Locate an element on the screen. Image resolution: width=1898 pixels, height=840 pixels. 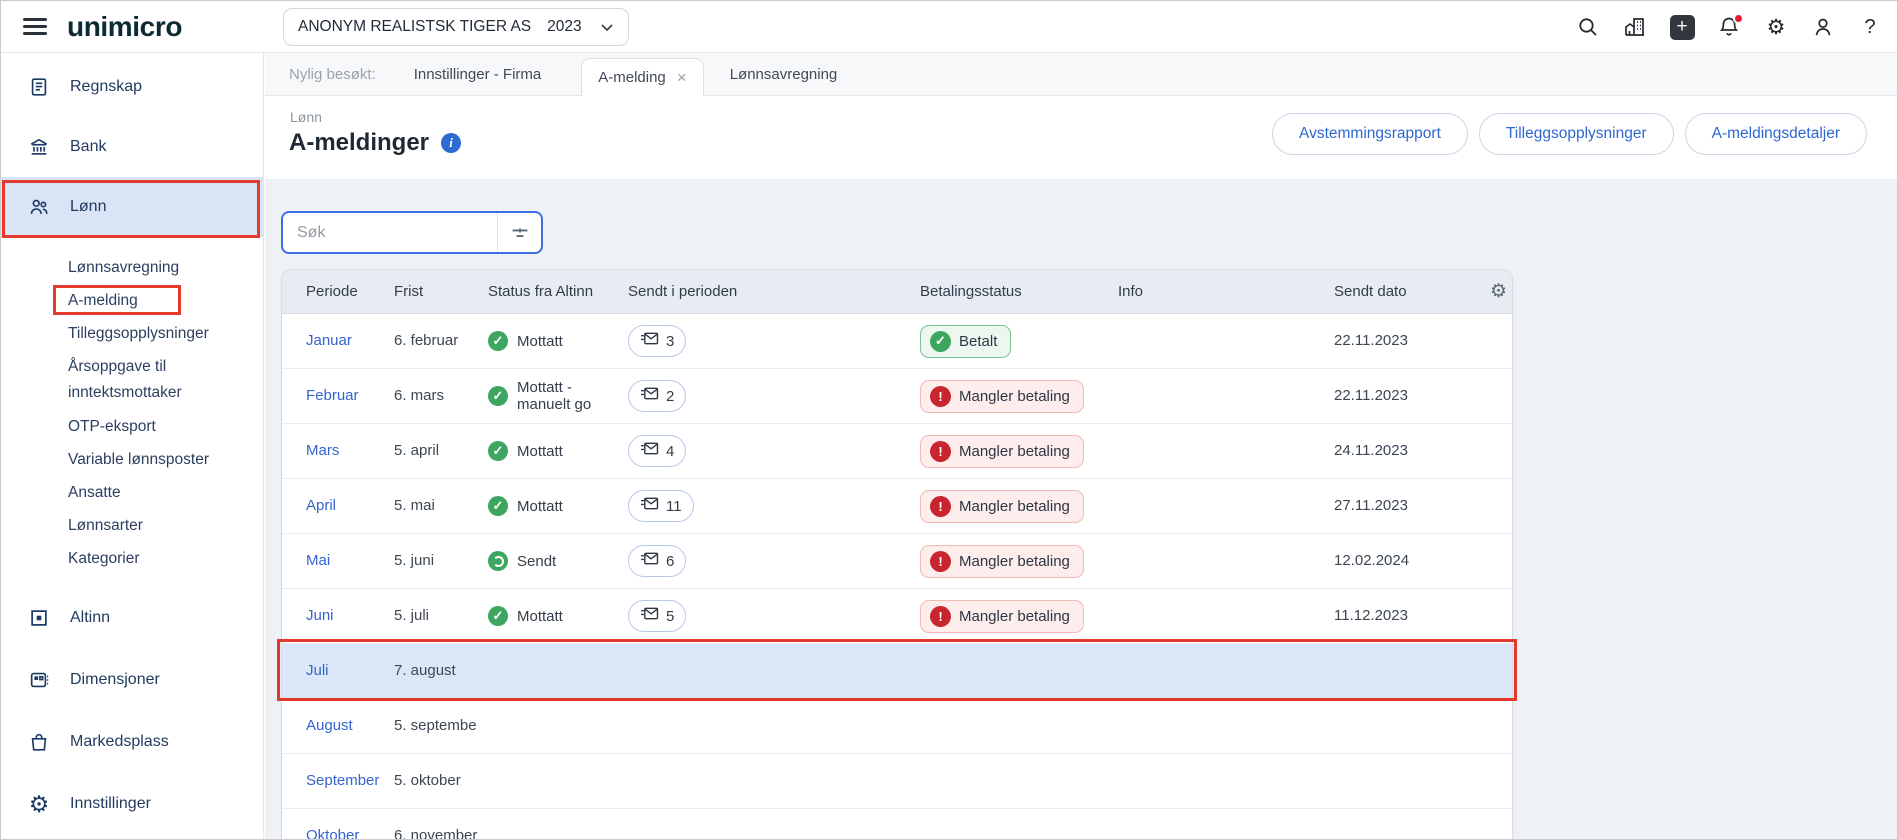
period-link: Juni is located at coordinates (320, 615).